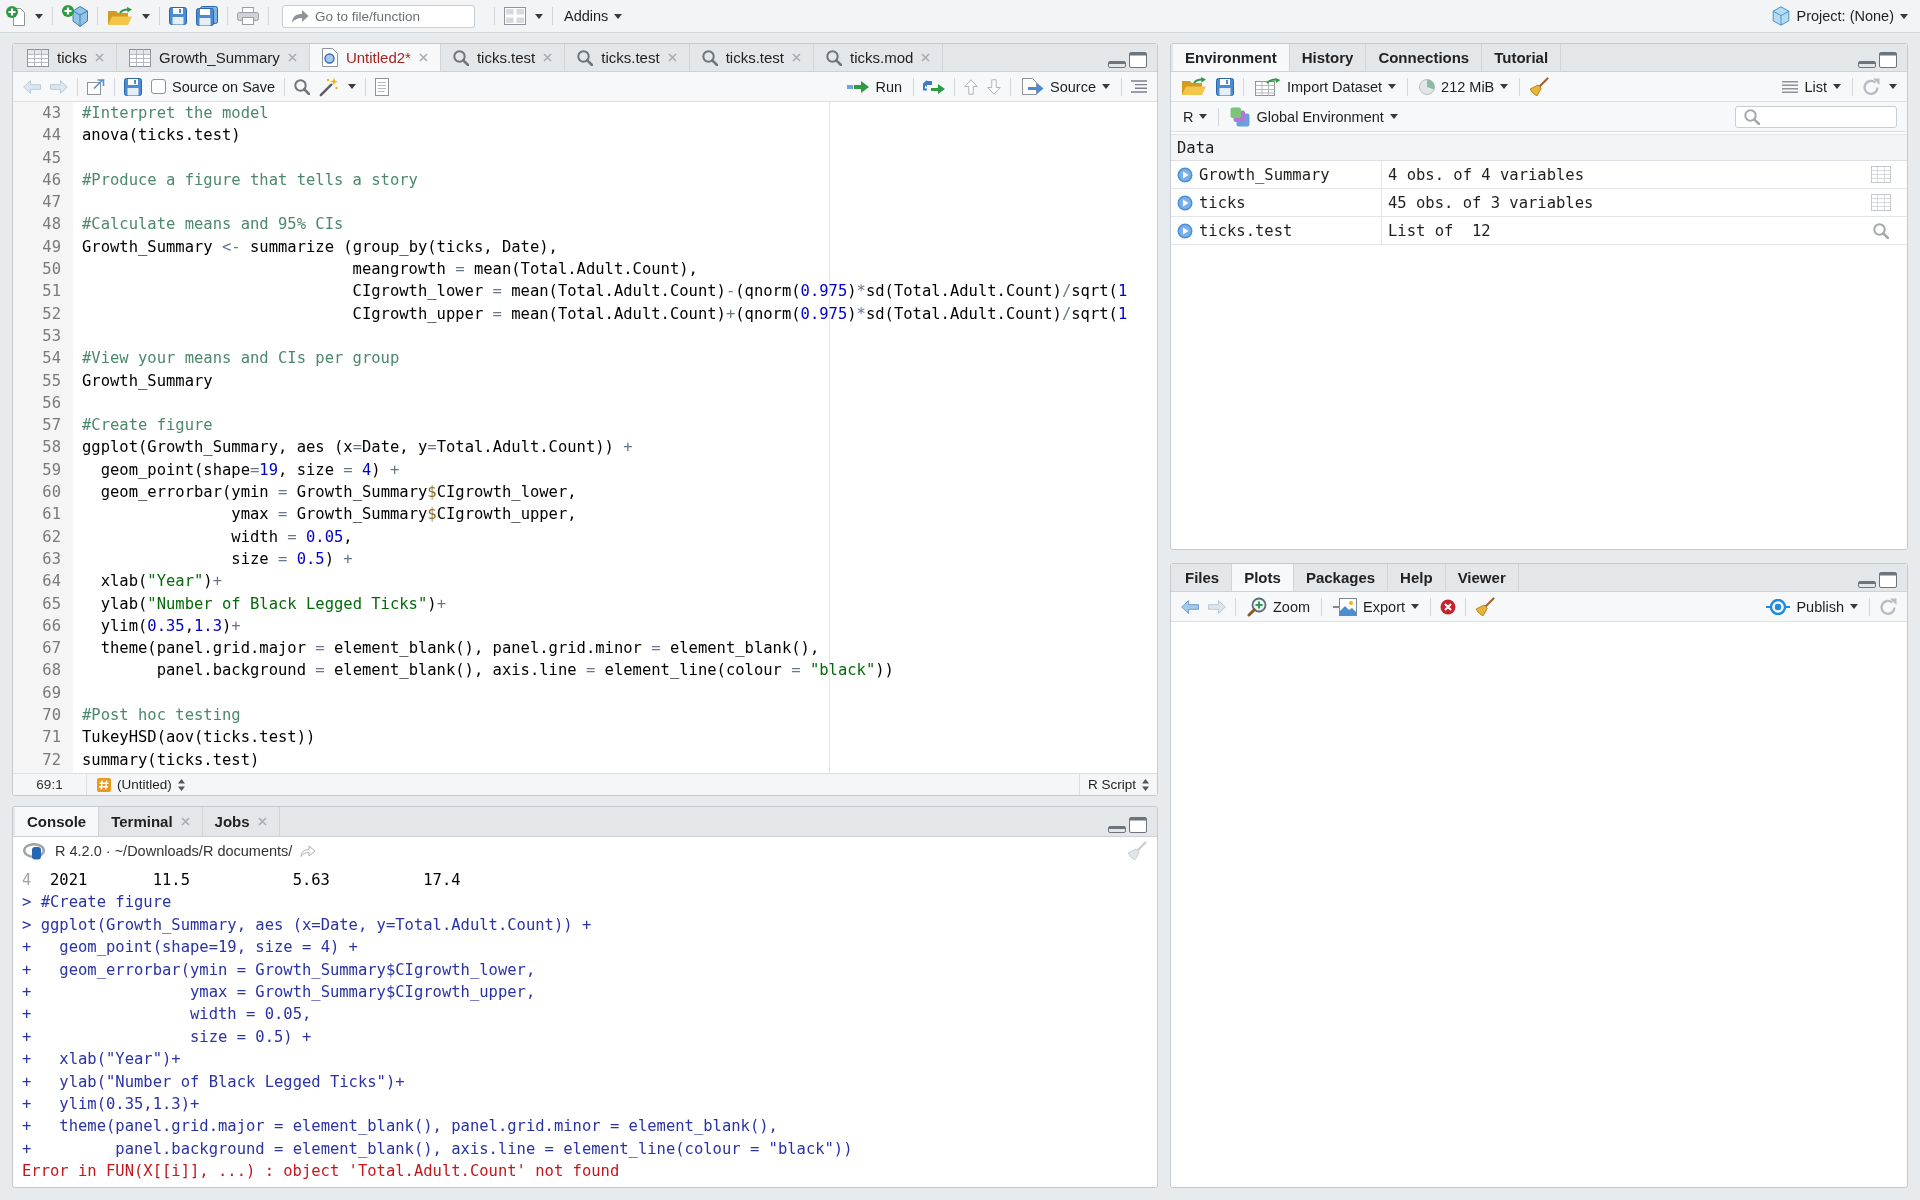 The height and width of the screenshot is (1200, 1920). I want to click on pane-tab: Help, so click(1417, 577).